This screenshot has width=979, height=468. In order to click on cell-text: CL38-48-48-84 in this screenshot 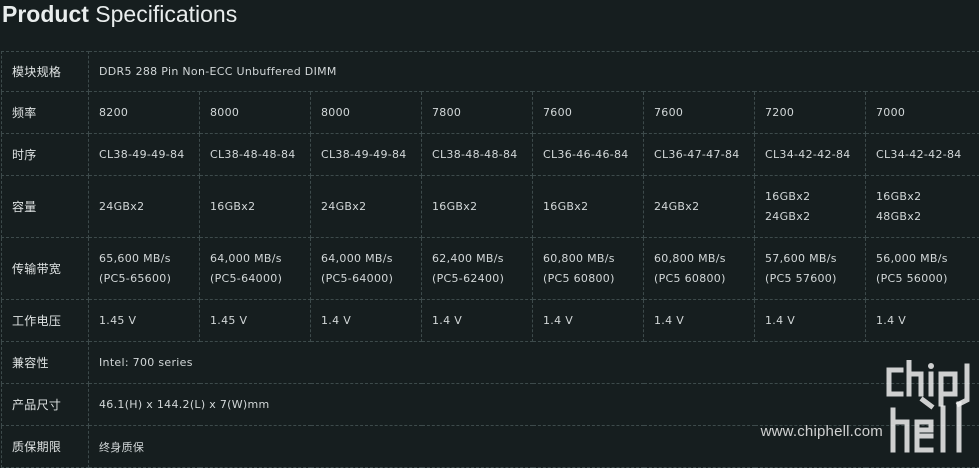, I will do `click(253, 154)`.